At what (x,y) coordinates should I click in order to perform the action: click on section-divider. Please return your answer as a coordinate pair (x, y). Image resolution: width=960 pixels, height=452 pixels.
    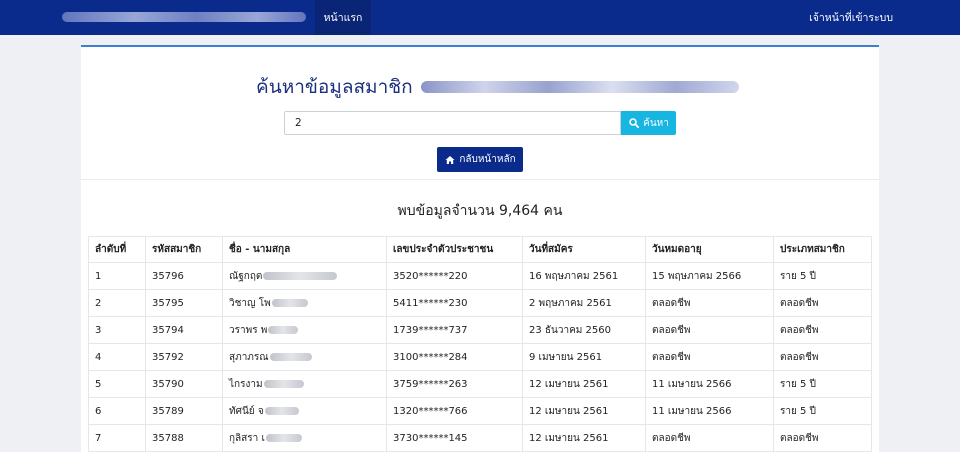
    Looking at the image, I should click on (480, 179).